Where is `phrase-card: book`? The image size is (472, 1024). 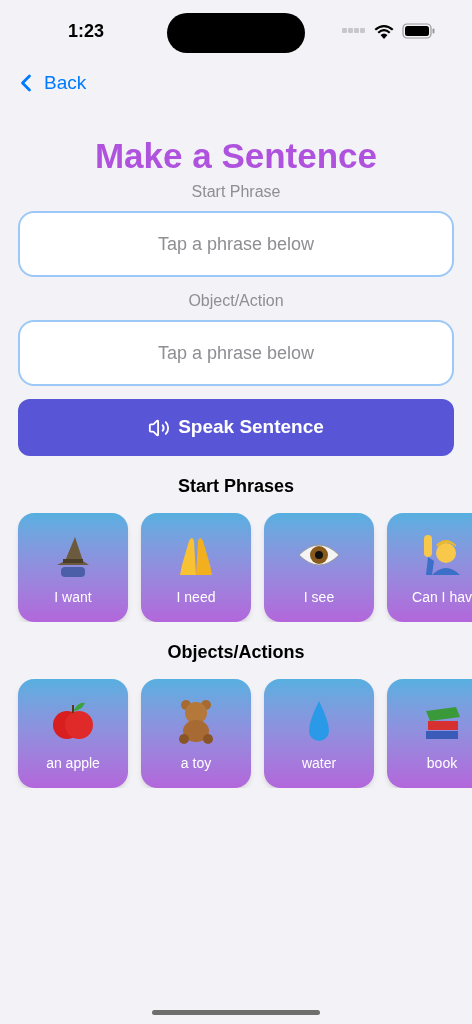
phrase-card: book is located at coordinates (429, 733).